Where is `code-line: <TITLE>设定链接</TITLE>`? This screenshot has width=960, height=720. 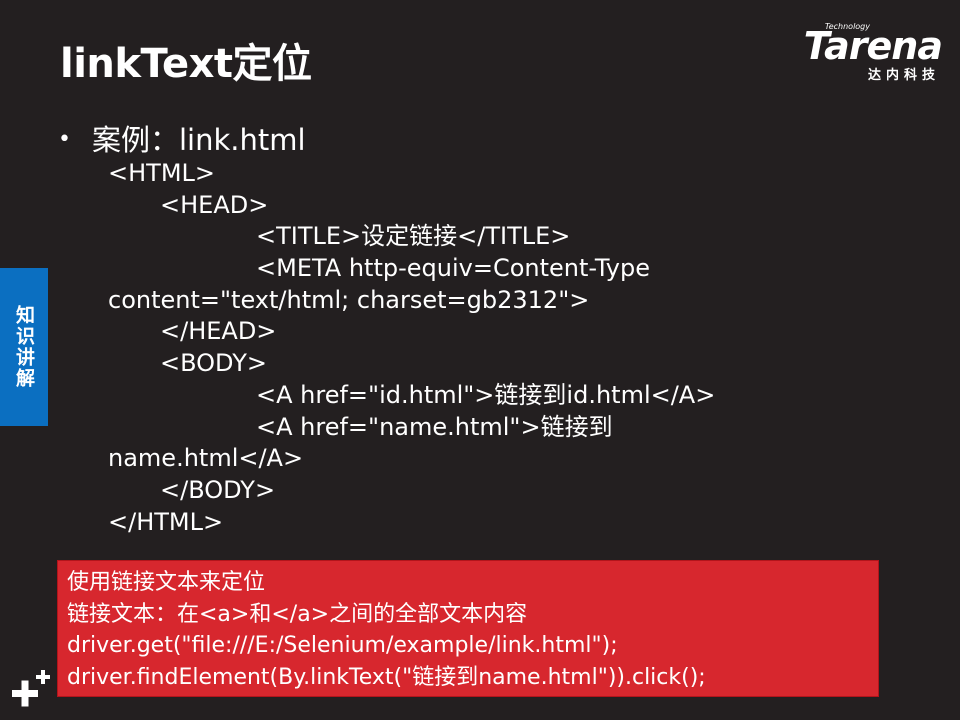 code-line: <TITLE>设定链接</TITLE> is located at coordinates (413, 236).